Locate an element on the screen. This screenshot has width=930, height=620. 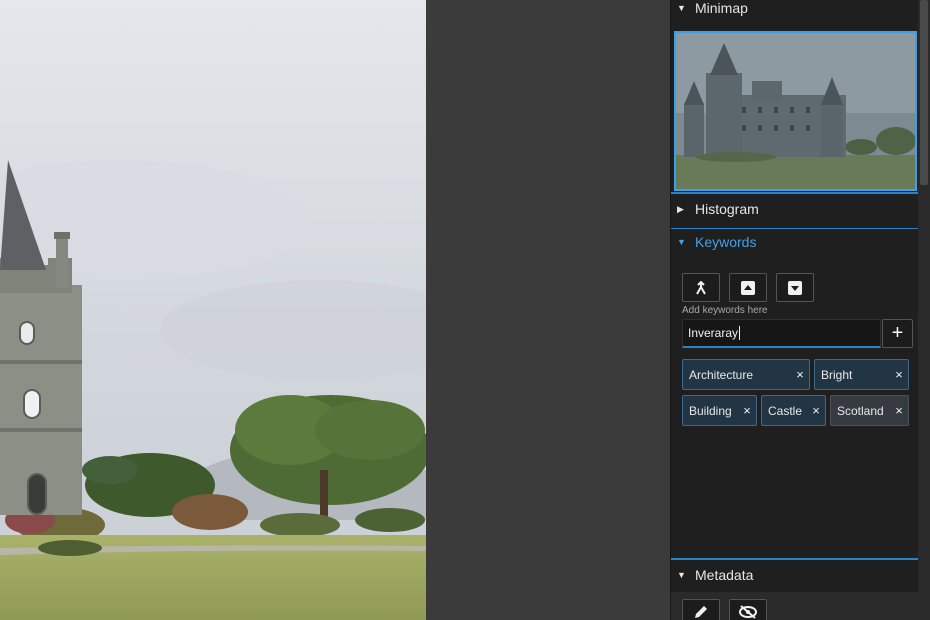
minimap-viewport is located at coordinates (795, 111).